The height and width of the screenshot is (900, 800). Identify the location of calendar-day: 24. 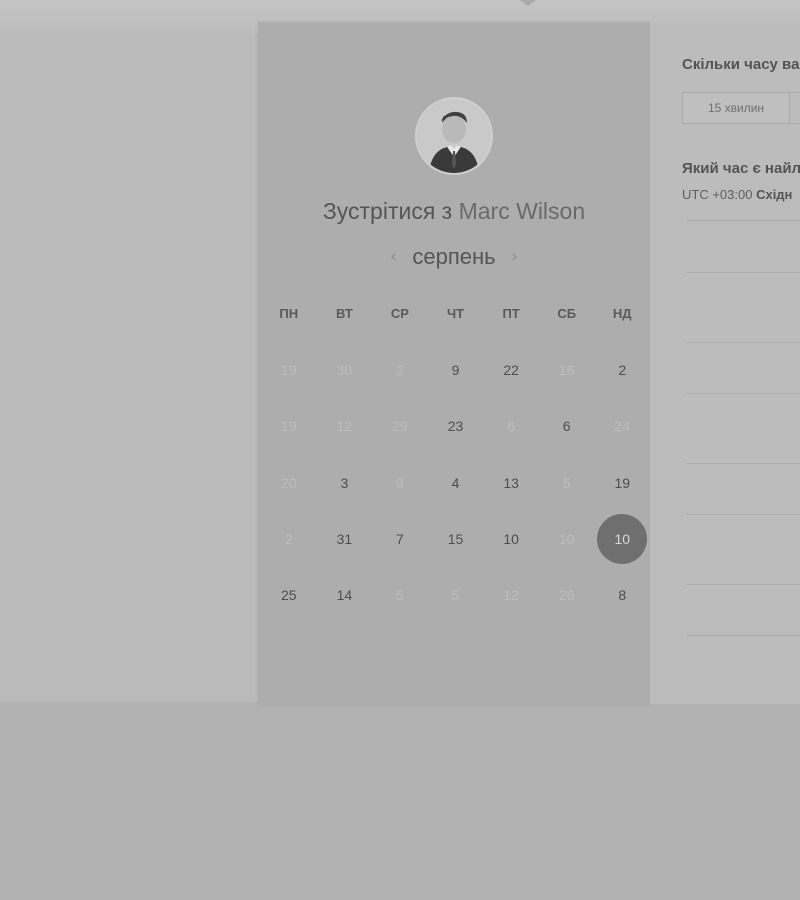
(622, 426).